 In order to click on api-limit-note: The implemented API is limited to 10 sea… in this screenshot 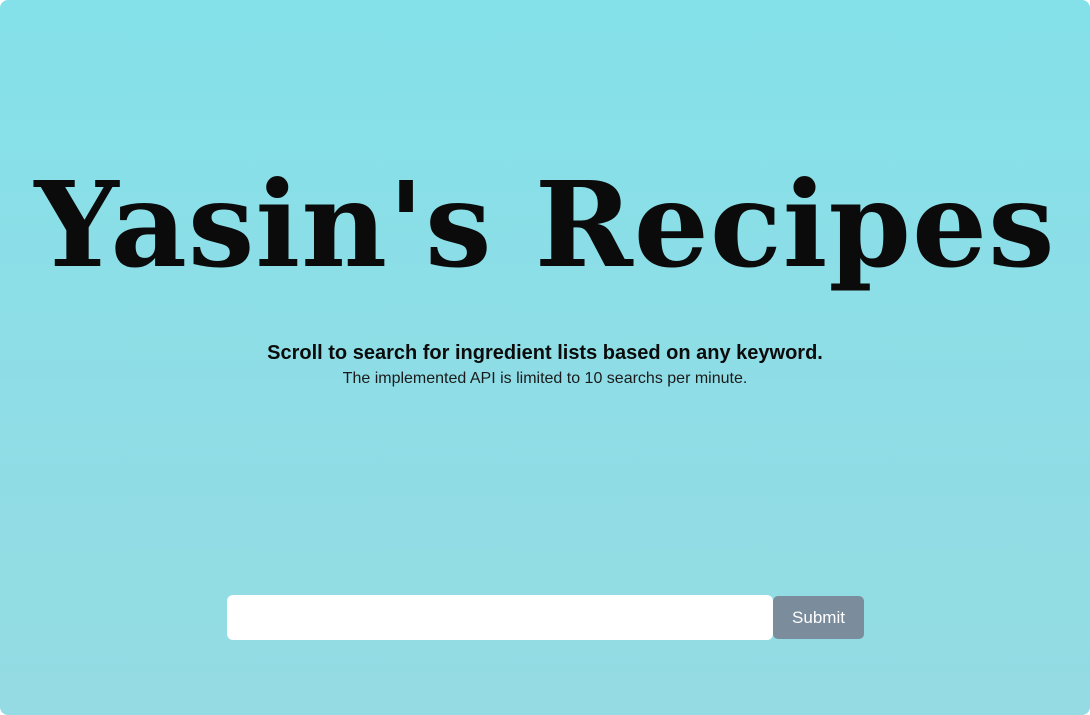, I will do `click(545, 378)`.